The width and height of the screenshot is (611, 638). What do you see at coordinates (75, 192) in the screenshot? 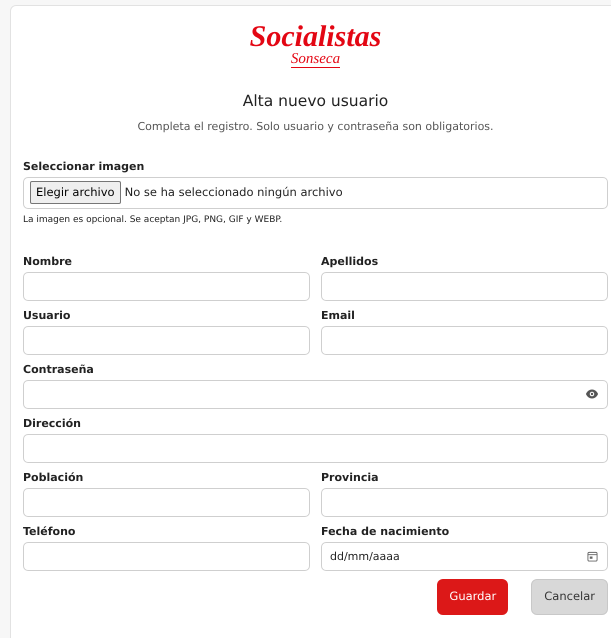
I see `choose-file-button: Elegir archivo` at bounding box center [75, 192].